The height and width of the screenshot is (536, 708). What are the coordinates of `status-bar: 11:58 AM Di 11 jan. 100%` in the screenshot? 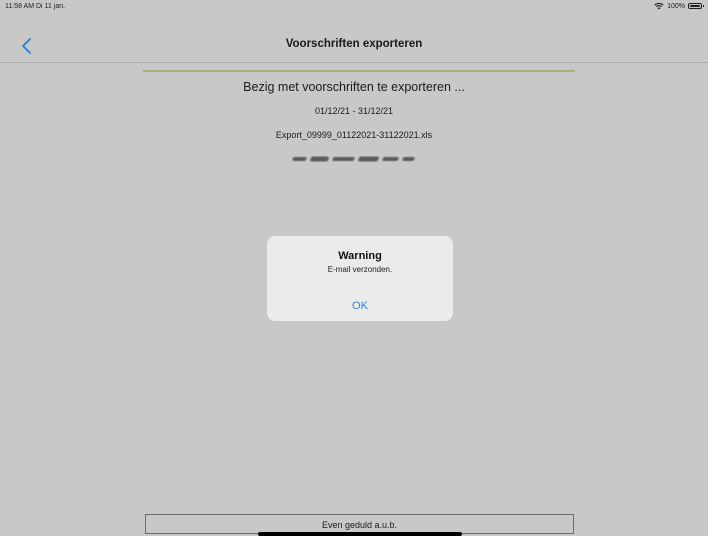 It's located at (354, 7).